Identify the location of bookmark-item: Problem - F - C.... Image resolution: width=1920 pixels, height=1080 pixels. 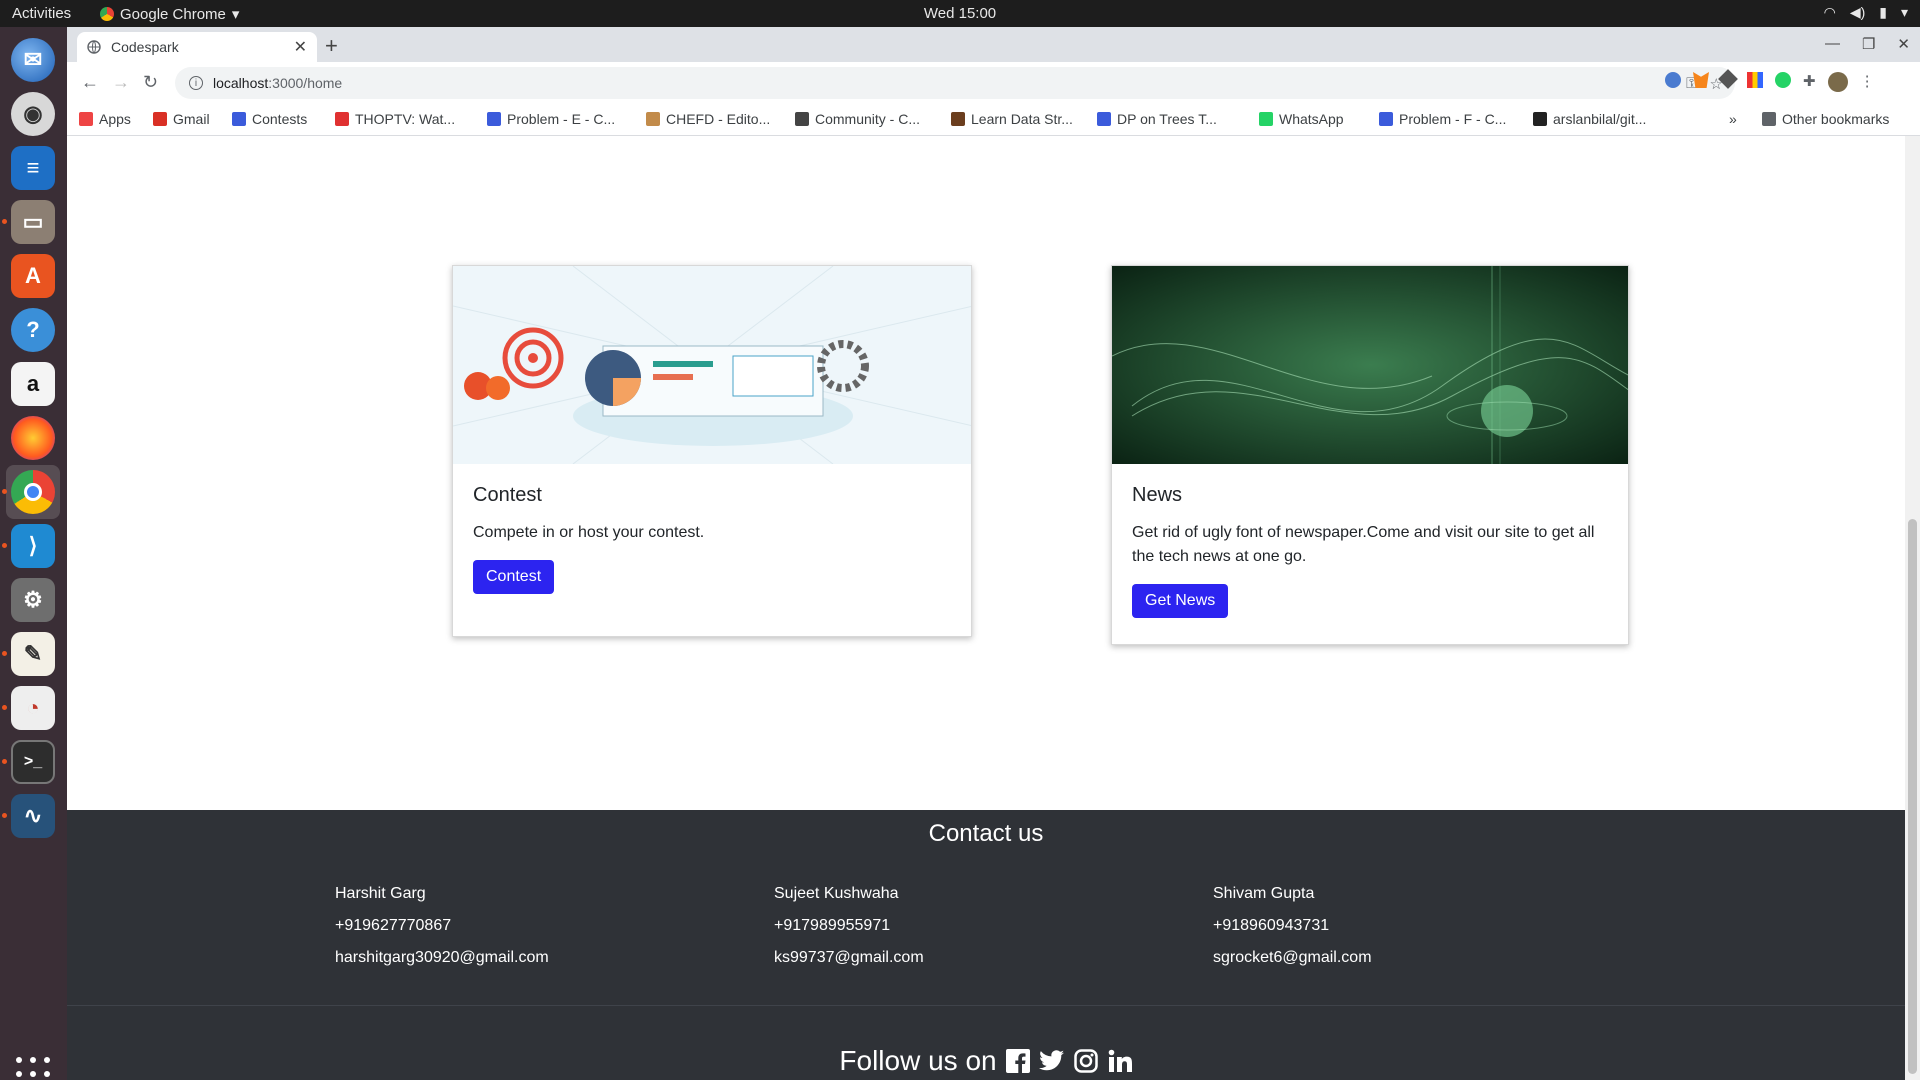
(1442, 119).